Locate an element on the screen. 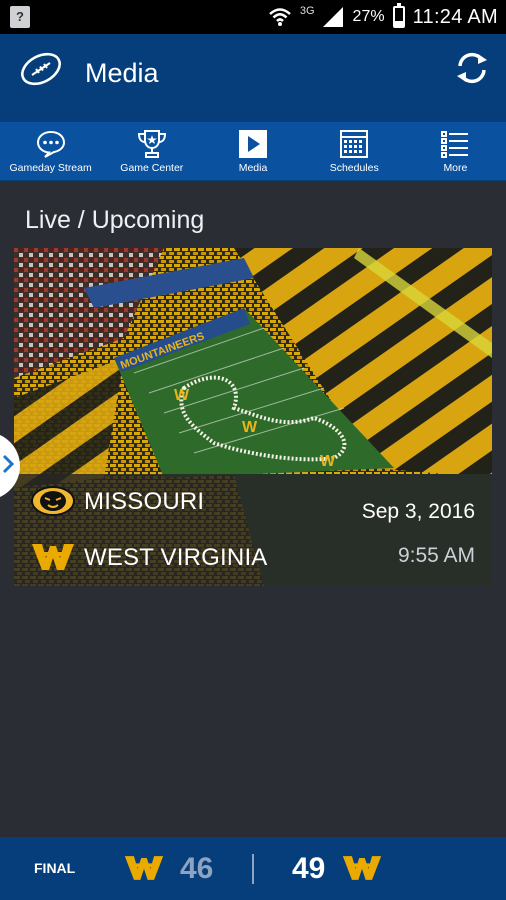 The image size is (506, 900). battery-percent: 27% is located at coordinates (368, 16).